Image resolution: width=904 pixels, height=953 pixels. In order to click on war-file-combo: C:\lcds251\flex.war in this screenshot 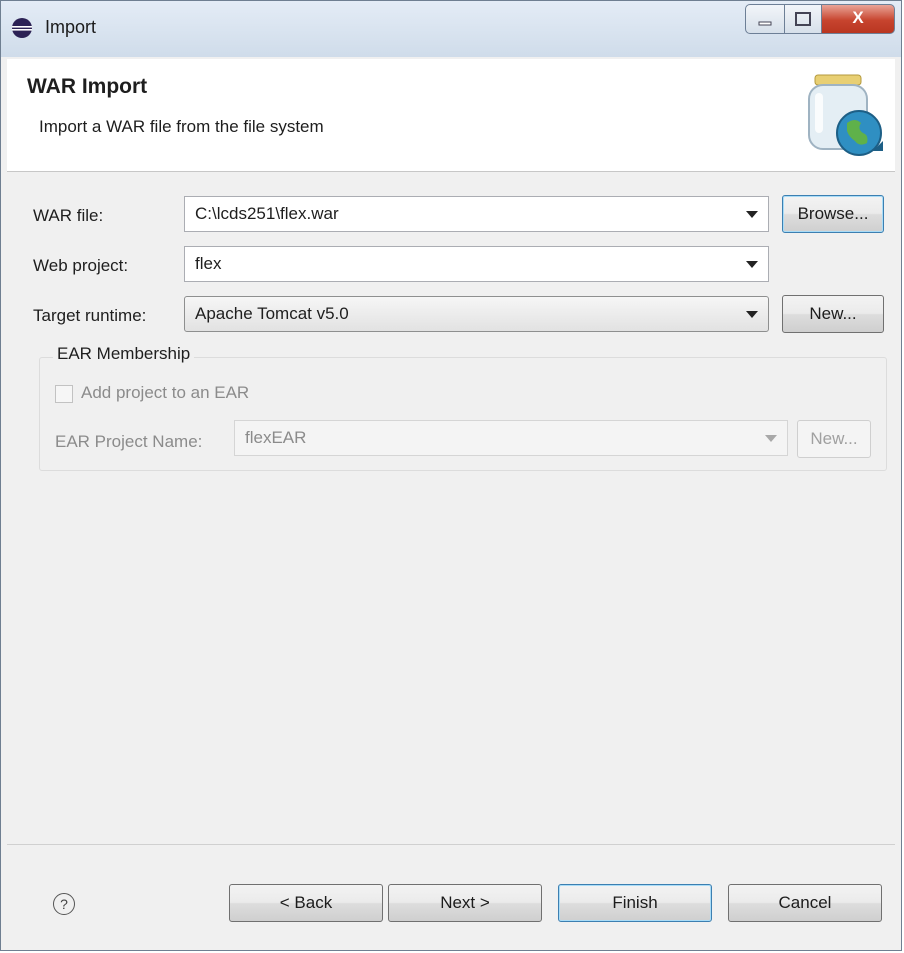, I will do `click(476, 214)`.